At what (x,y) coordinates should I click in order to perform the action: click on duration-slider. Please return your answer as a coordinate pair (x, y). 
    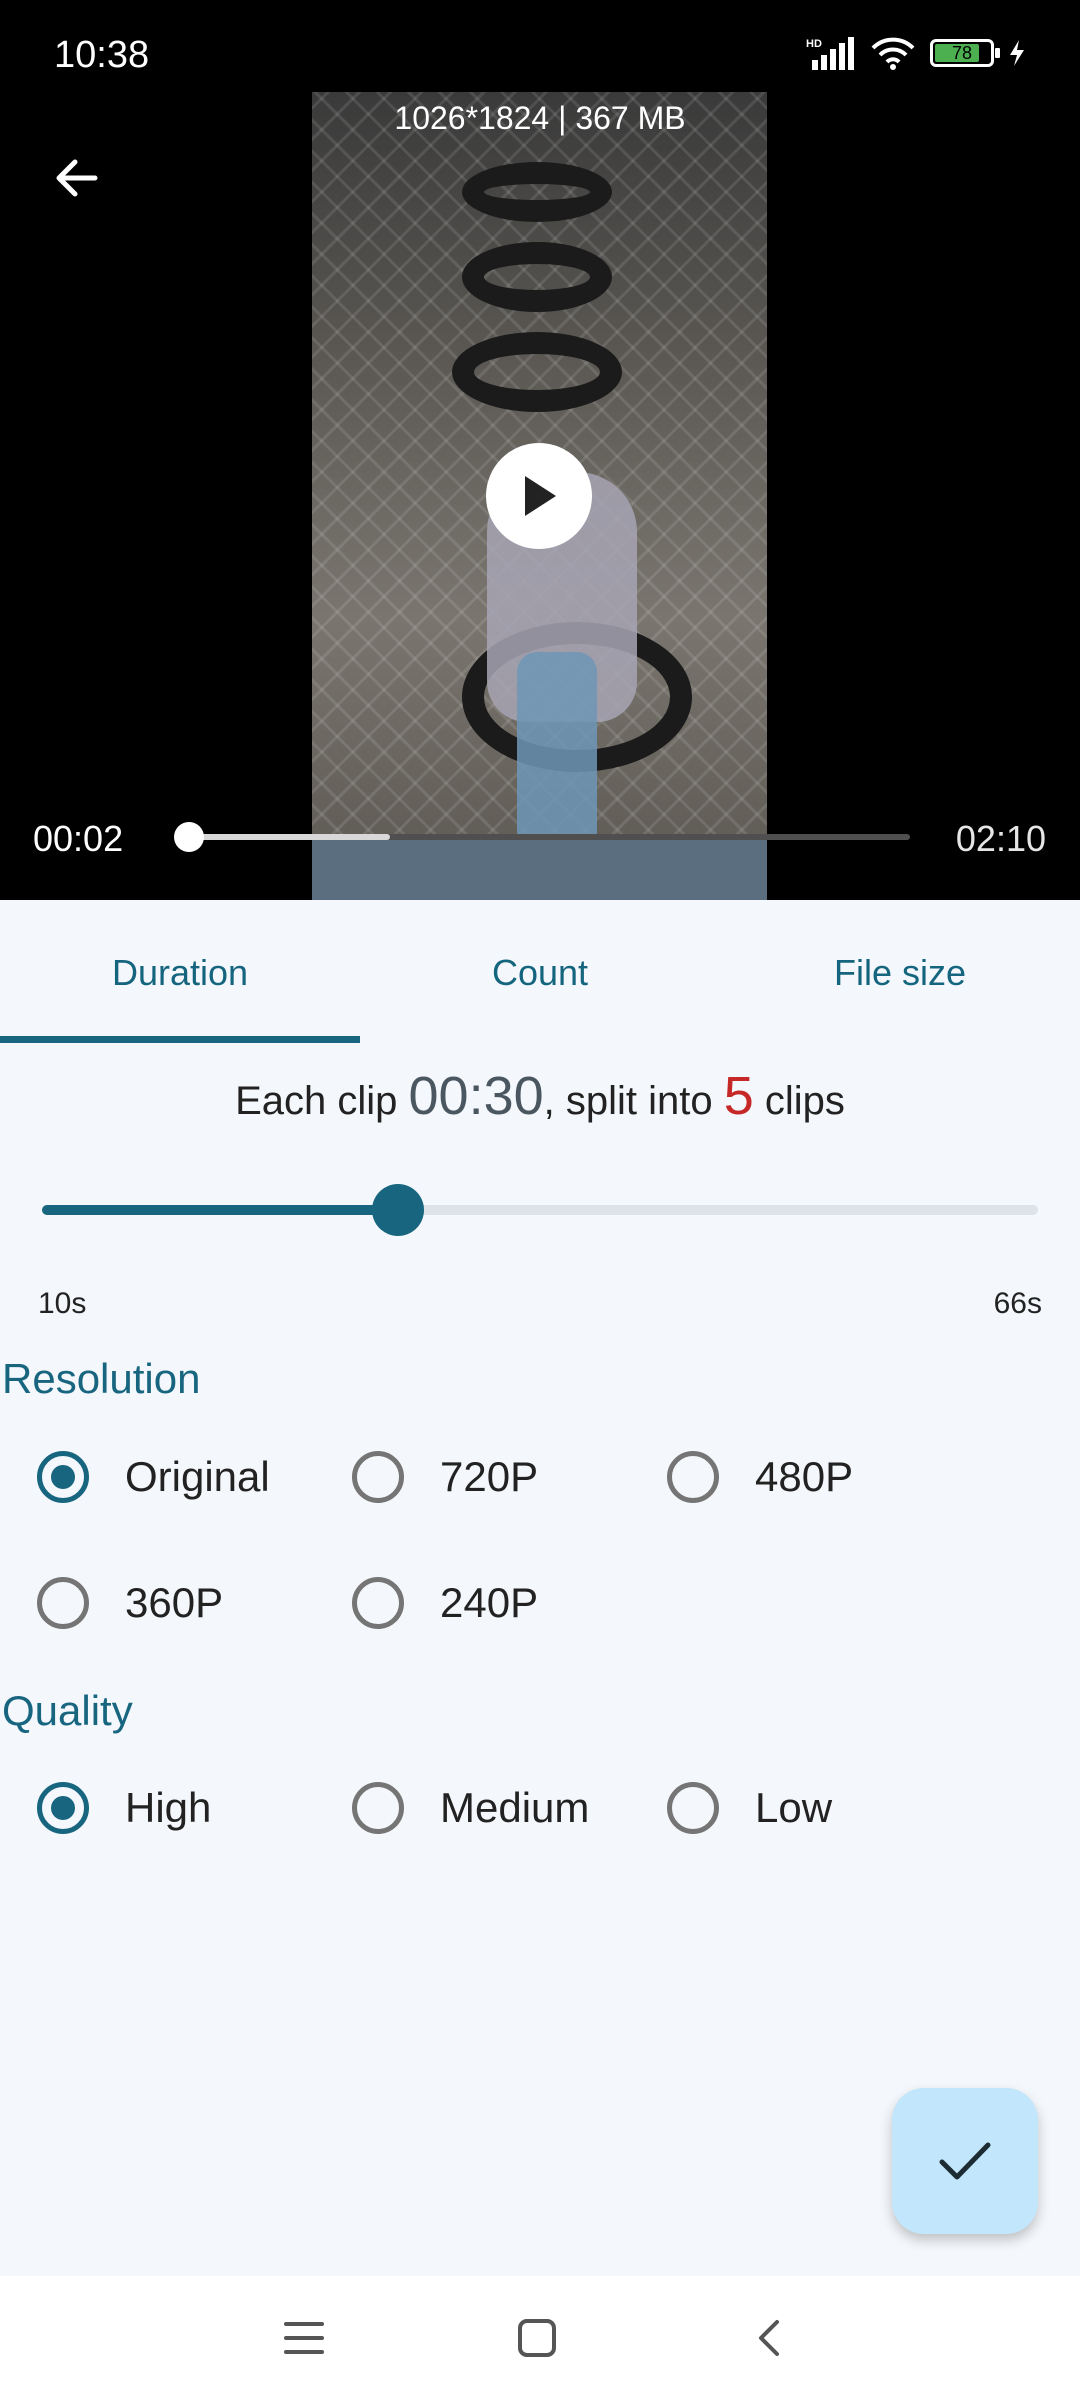
    Looking at the image, I should click on (540, 1210).